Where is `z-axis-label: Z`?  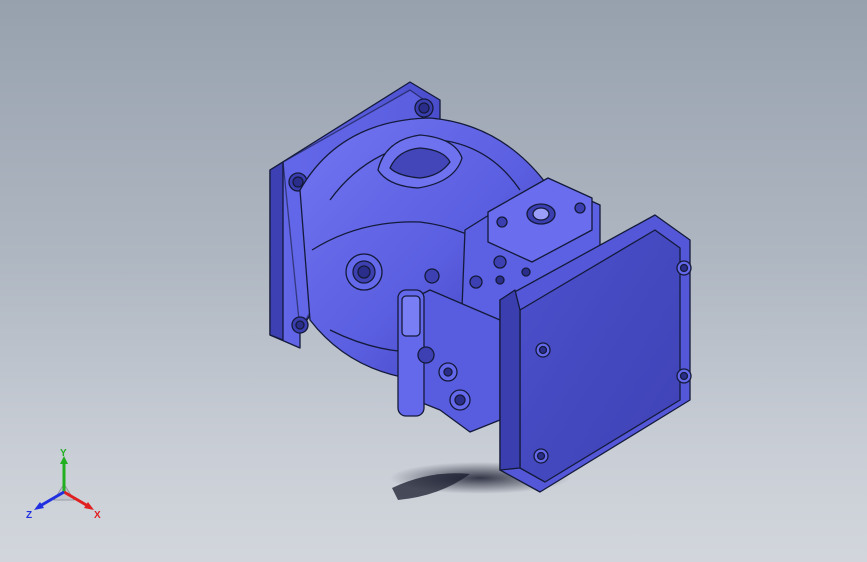 z-axis-label: Z is located at coordinates (29, 515).